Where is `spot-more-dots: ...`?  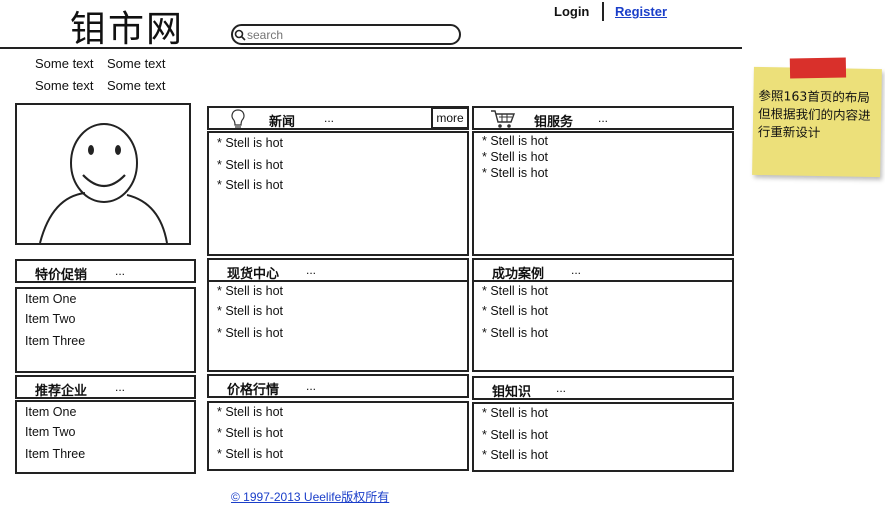
spot-more-dots: ... is located at coordinates (311, 270).